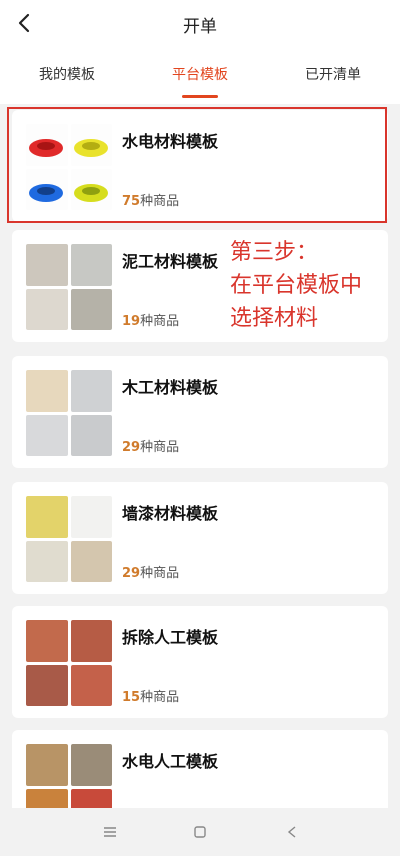 The image size is (400, 856). I want to click on demolition-wall-image, so click(47, 641).